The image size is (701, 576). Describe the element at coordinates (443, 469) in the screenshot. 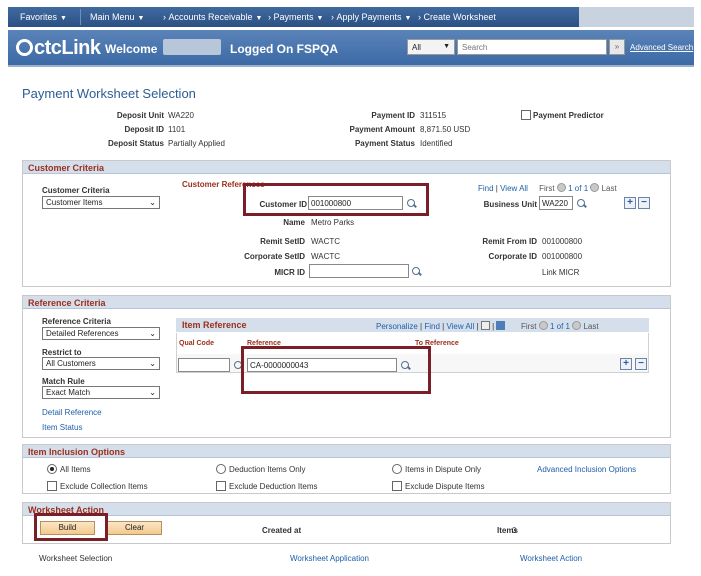

I see `items-in-dispute-only-label: Items in Dispute Only` at that location.